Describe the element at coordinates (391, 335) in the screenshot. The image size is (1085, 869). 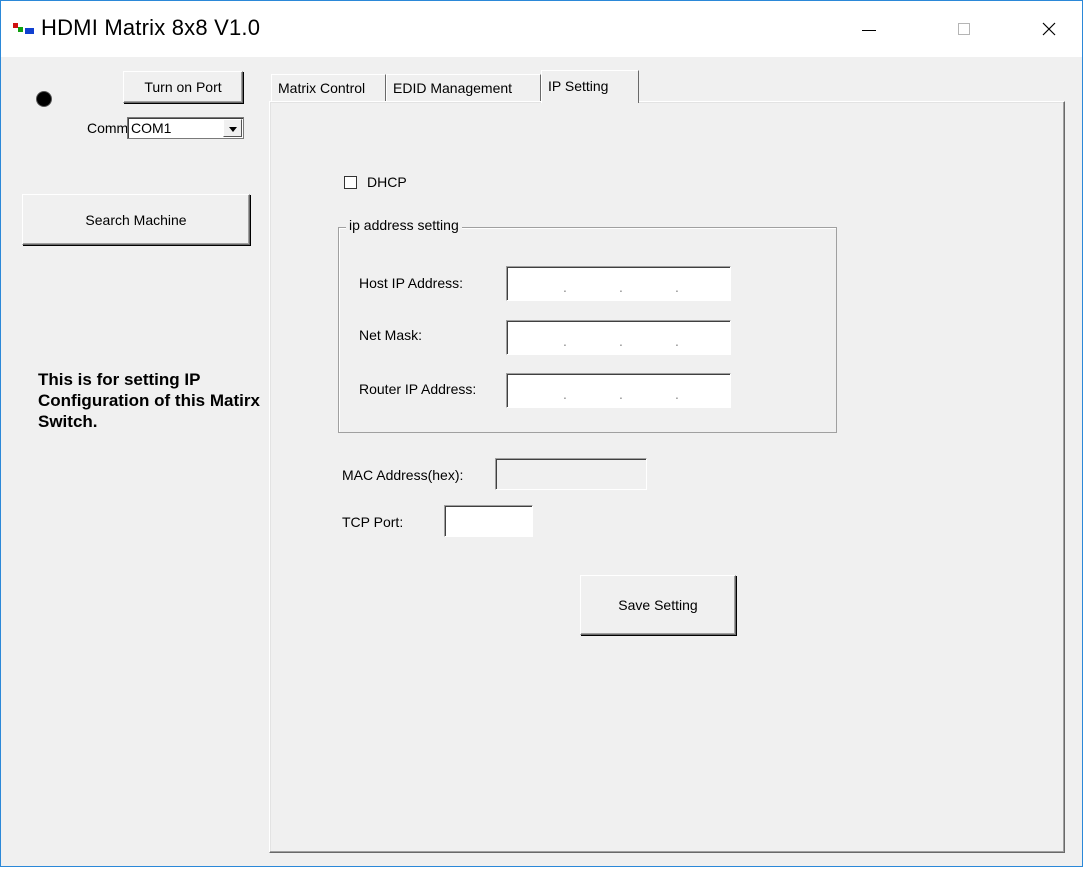
I see `net-mask-label: Net Mask:` at that location.